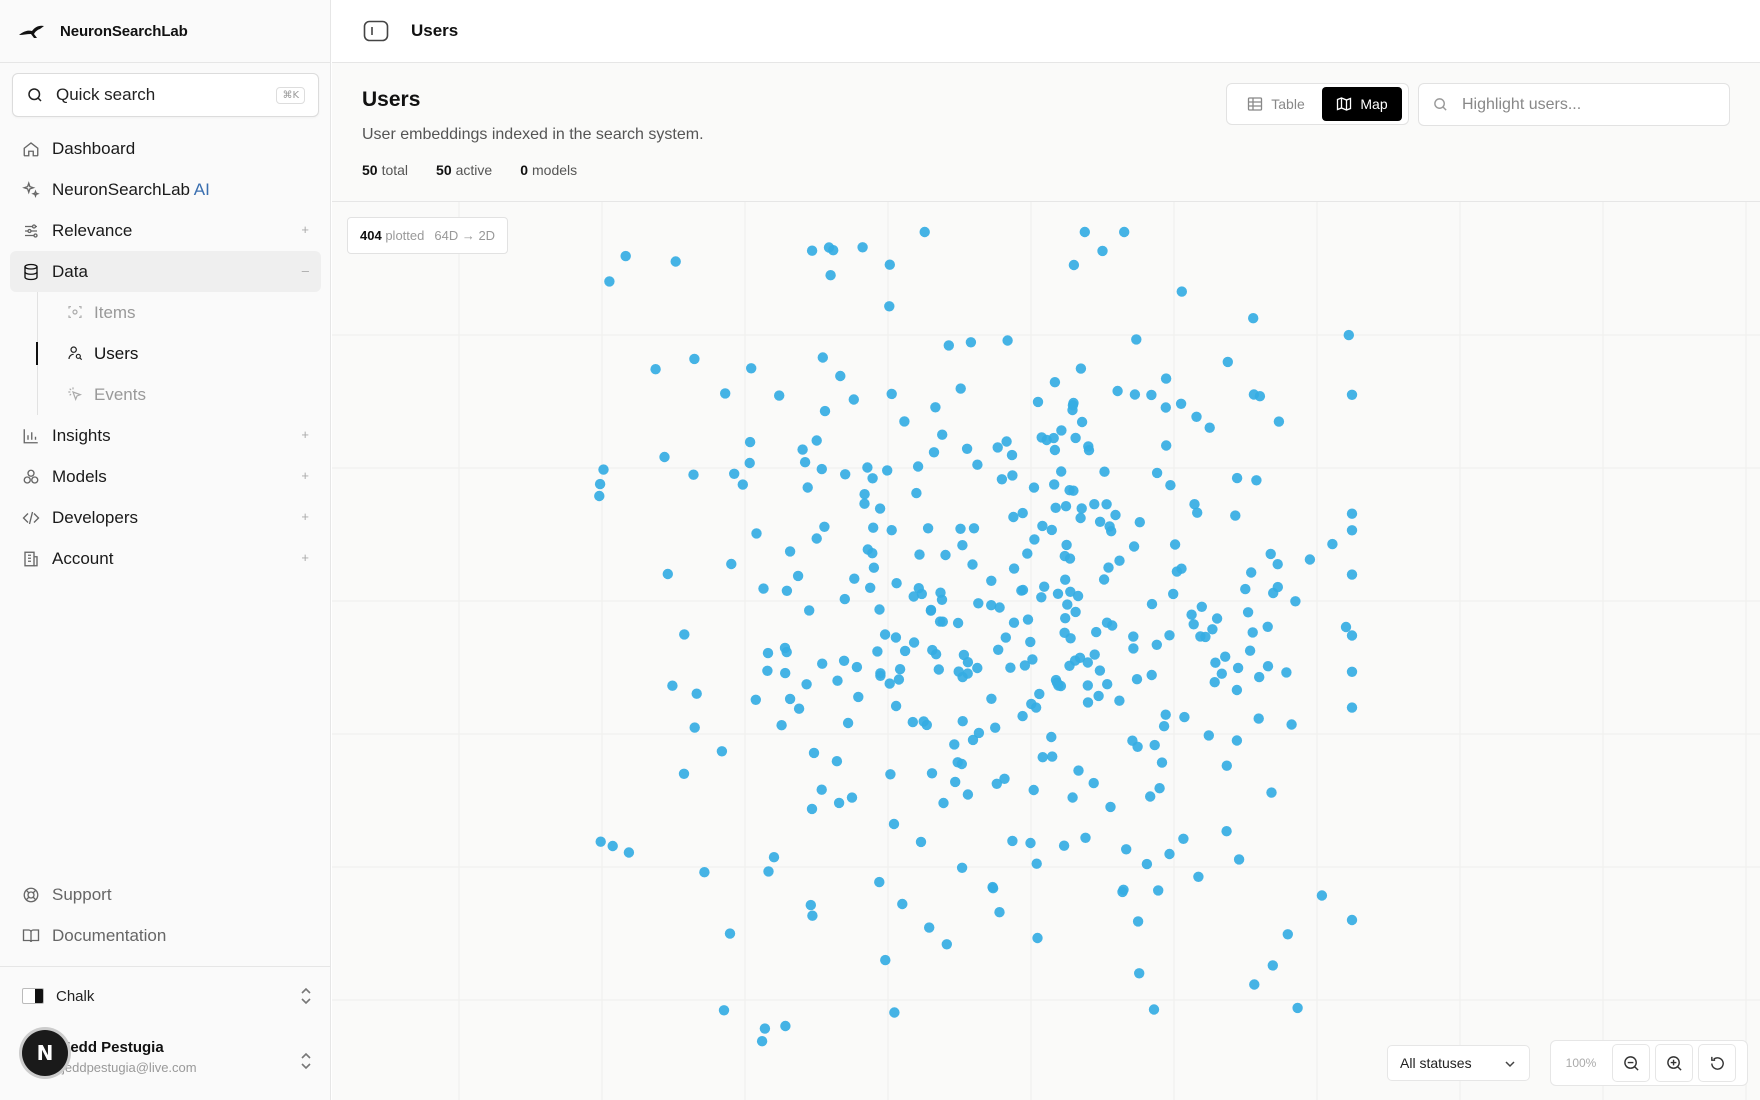  What do you see at coordinates (1458, 1063) in the screenshot?
I see `status-filter-select: All statuses` at bounding box center [1458, 1063].